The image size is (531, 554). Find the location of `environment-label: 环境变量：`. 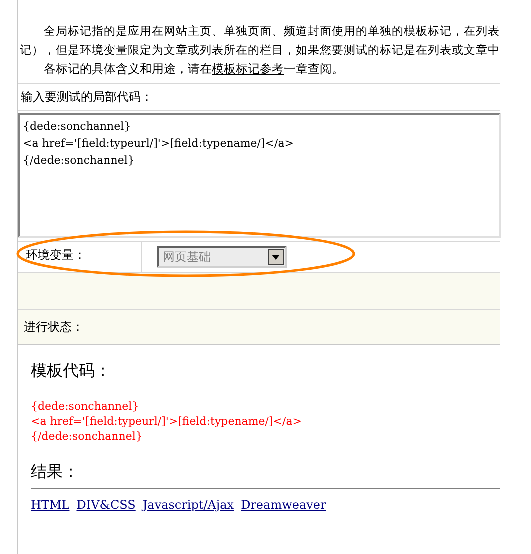

environment-label: 环境变量： is located at coordinates (56, 255).